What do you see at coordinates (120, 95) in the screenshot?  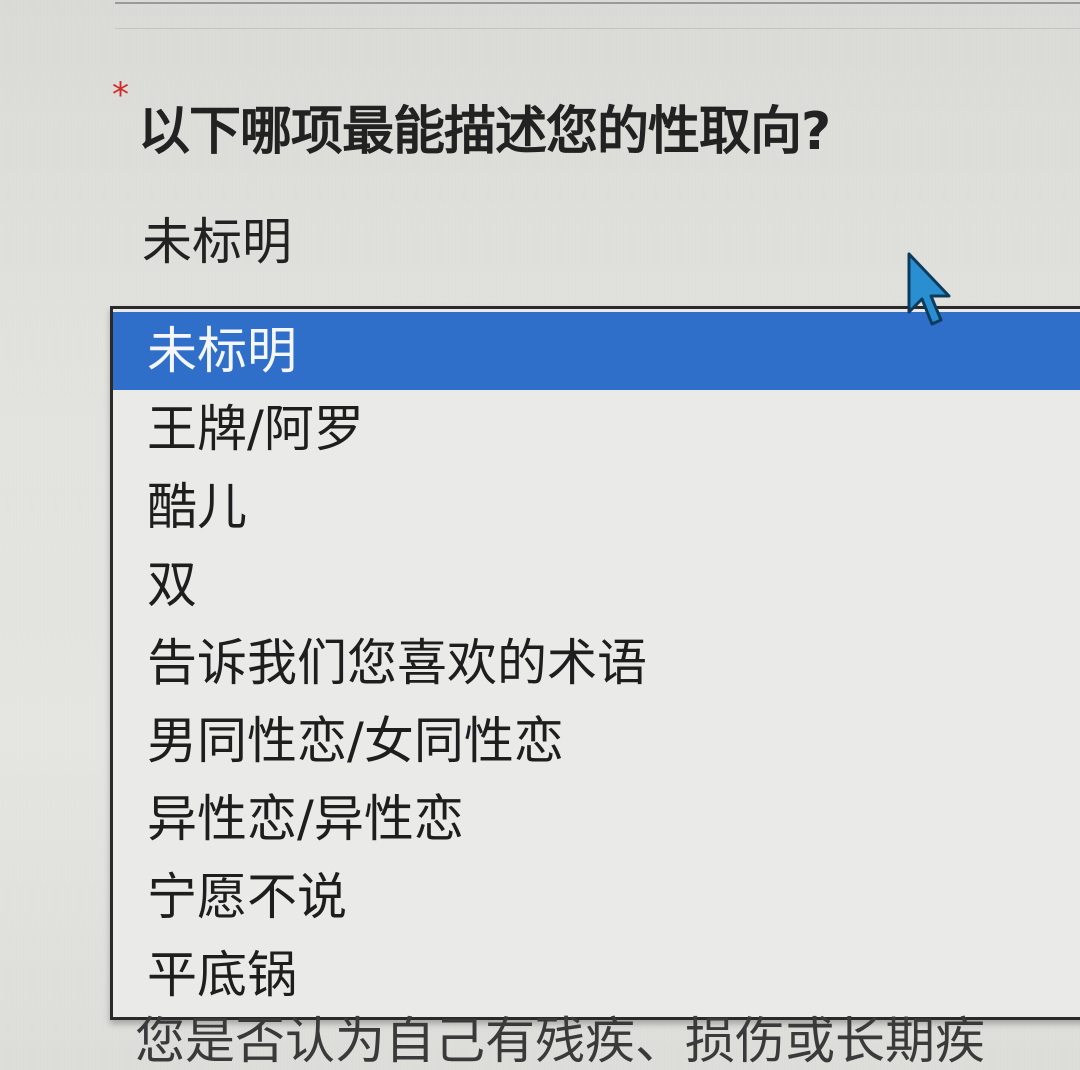 I see `required-marker: *` at bounding box center [120, 95].